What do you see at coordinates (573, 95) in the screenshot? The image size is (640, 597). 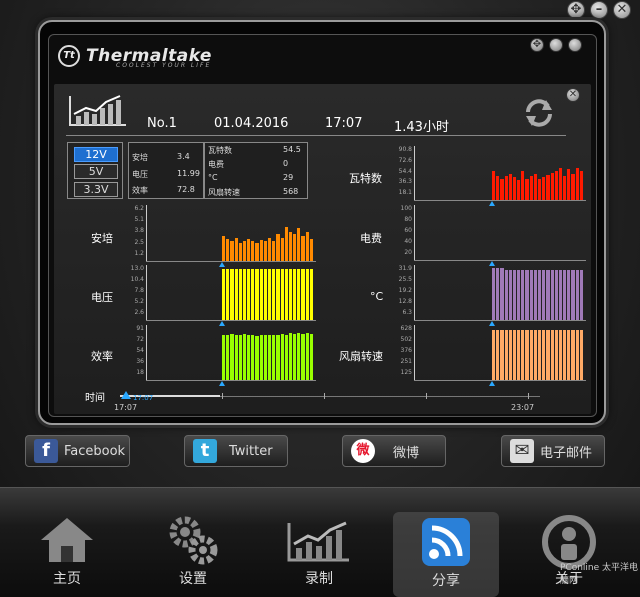 I see `monitor-close-button: ✕` at bounding box center [573, 95].